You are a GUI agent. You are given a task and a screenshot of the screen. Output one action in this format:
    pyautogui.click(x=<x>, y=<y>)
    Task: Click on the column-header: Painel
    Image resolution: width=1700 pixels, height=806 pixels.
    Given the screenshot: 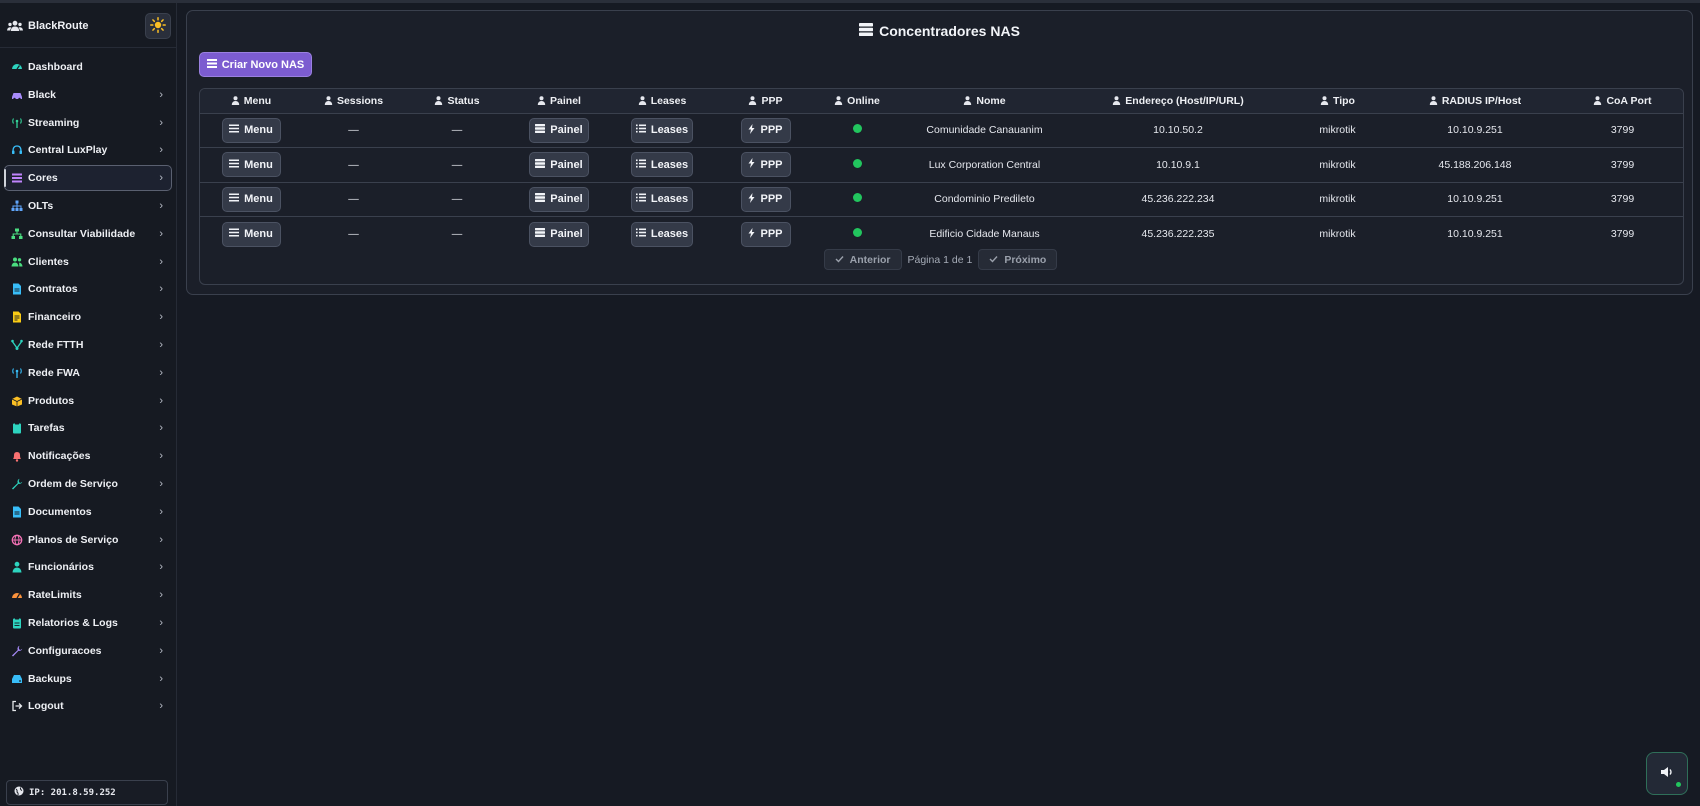 What is the action you would take?
    pyautogui.click(x=559, y=101)
    